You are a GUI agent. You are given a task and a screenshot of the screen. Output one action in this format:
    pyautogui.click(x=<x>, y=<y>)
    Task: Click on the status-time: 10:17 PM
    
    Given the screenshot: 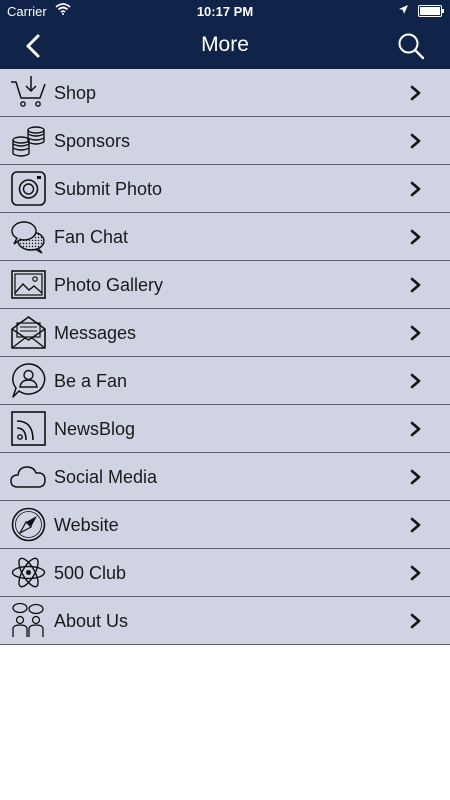 What is the action you would take?
    pyautogui.click(x=225, y=11)
    